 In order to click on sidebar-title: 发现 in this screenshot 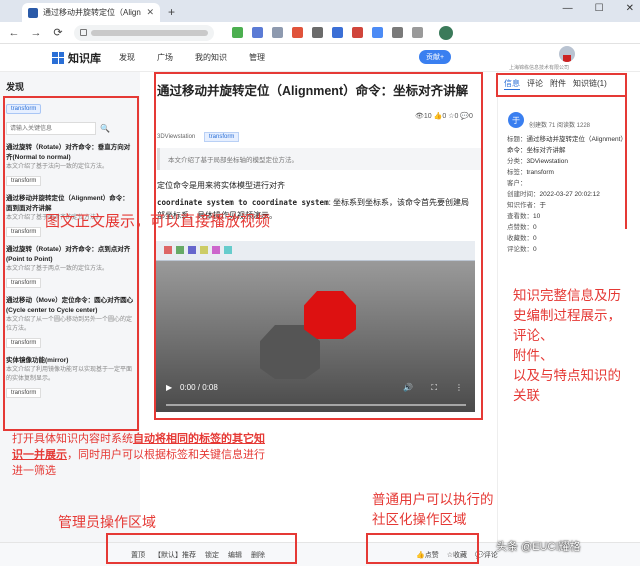, I will do `click(15, 87)`.